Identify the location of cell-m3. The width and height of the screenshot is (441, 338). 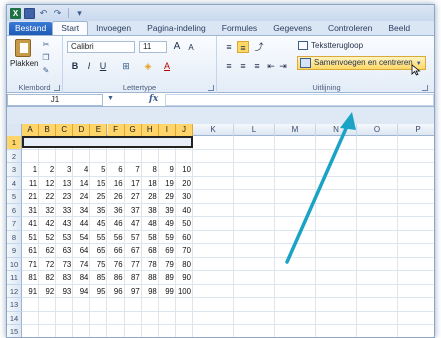
(295, 170).